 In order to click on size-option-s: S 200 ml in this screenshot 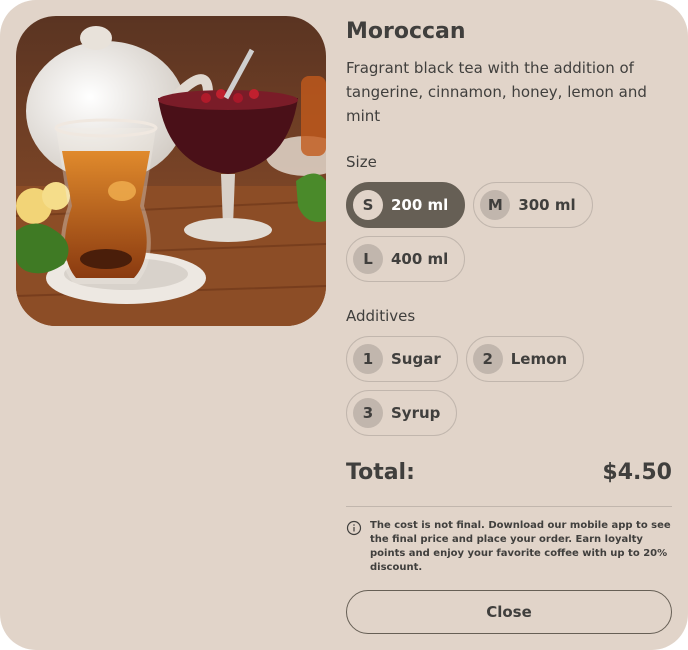, I will do `click(406, 205)`.